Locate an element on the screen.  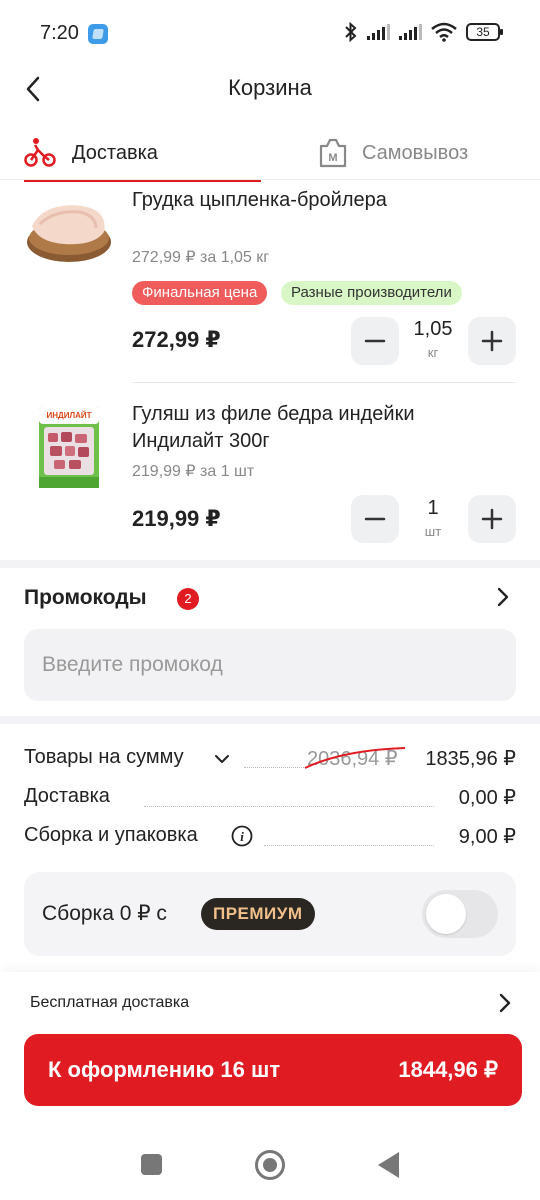
header: Корзина is located at coordinates (270, 89).